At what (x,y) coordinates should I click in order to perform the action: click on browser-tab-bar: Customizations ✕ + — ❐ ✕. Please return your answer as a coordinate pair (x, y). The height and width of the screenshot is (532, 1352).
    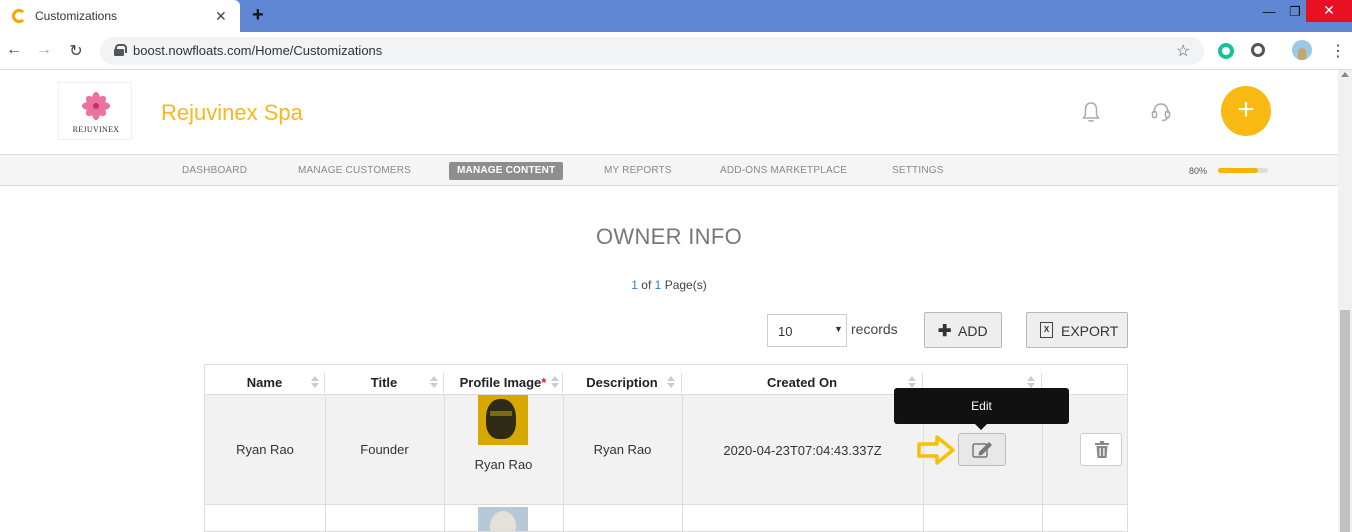
    Looking at the image, I should click on (676, 16).